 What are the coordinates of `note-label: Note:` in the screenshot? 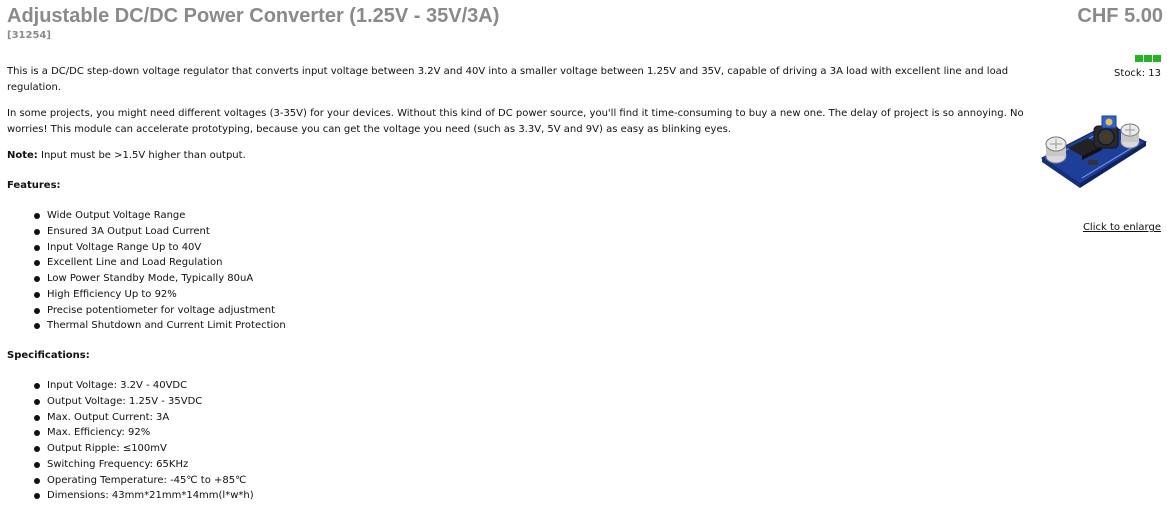 It's located at (22, 155).